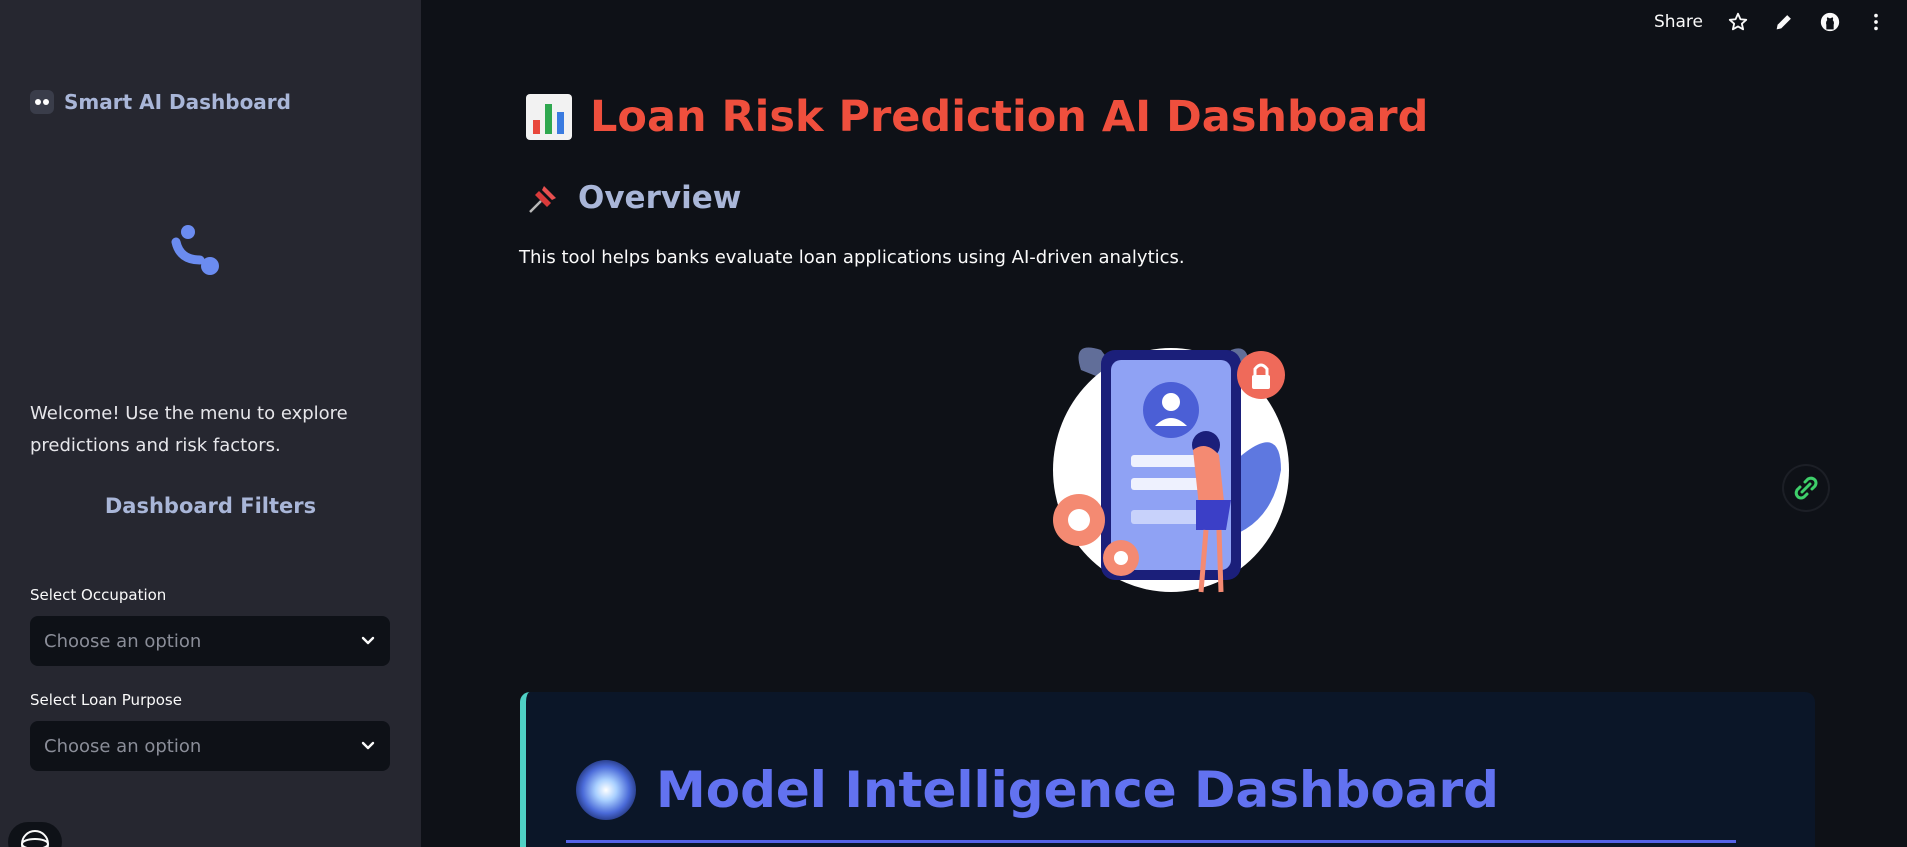 The width and height of the screenshot is (1907, 847). What do you see at coordinates (660, 198) in the screenshot?
I see `overview-heading-text: Overview` at bounding box center [660, 198].